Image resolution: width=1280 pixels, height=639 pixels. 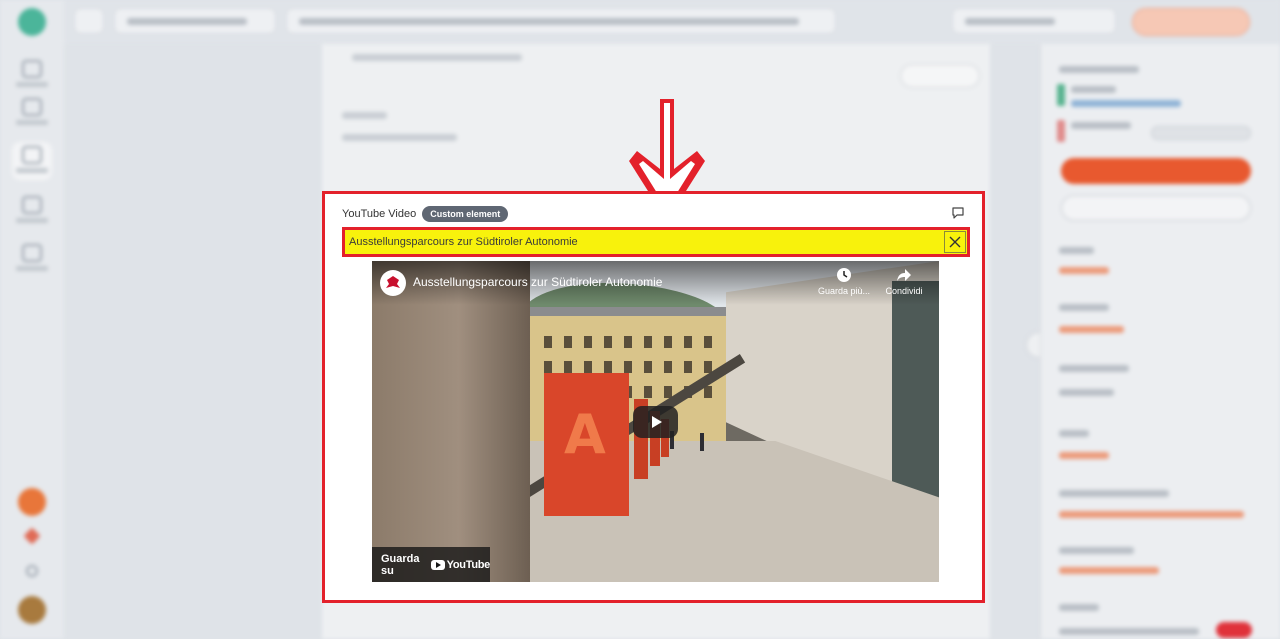 I want to click on share-label: Condividi, so click(x=904, y=291).